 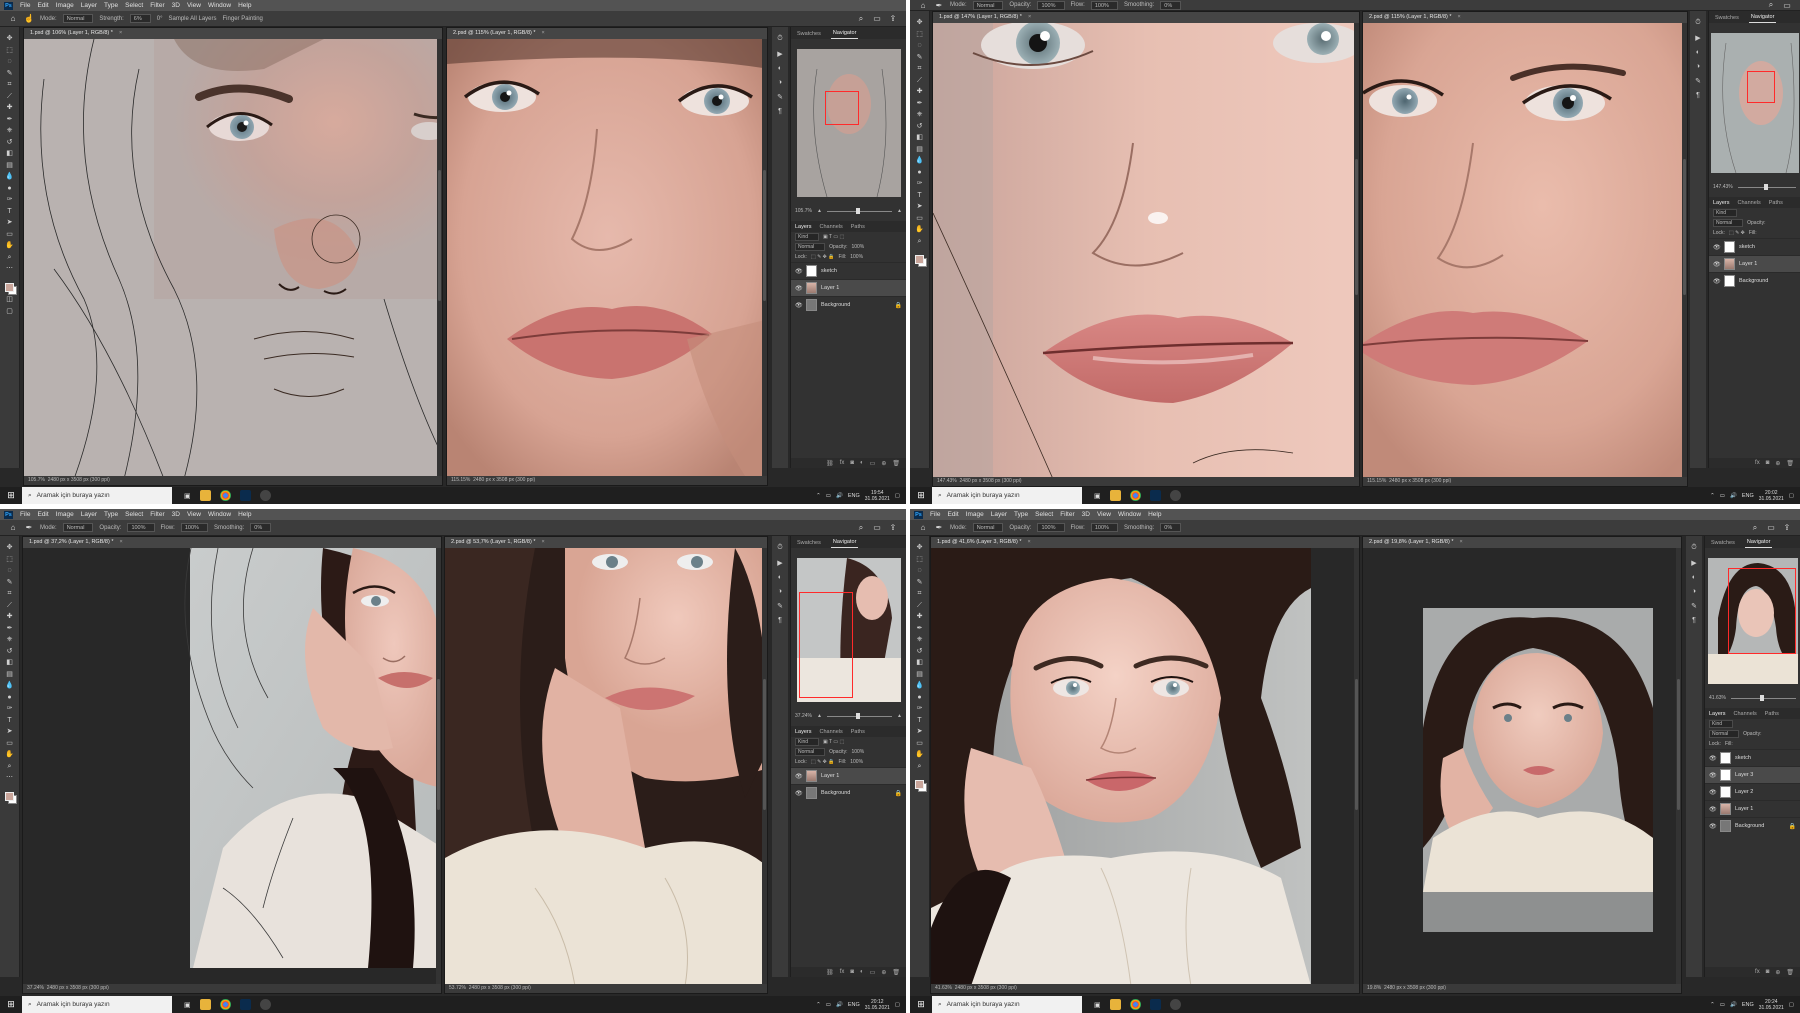 What do you see at coordinates (1374, 988) in the screenshot?
I see `zoom-level: 19.8%` at bounding box center [1374, 988].